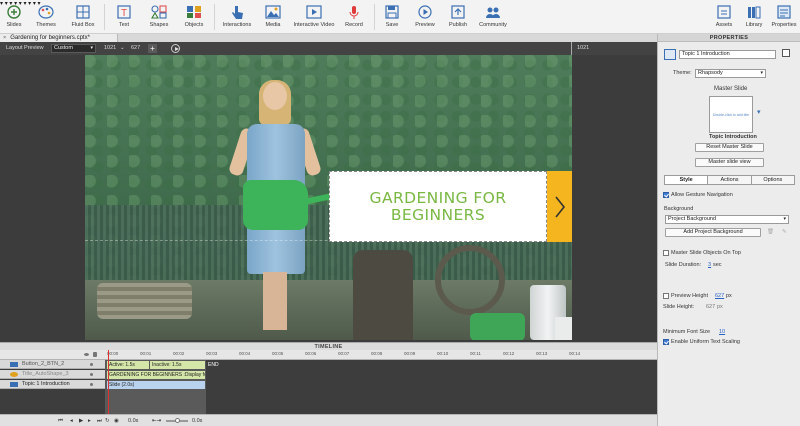 This screenshot has width=800, height=426. I want to click on master-objects-on-top-checkbox, so click(666, 253).